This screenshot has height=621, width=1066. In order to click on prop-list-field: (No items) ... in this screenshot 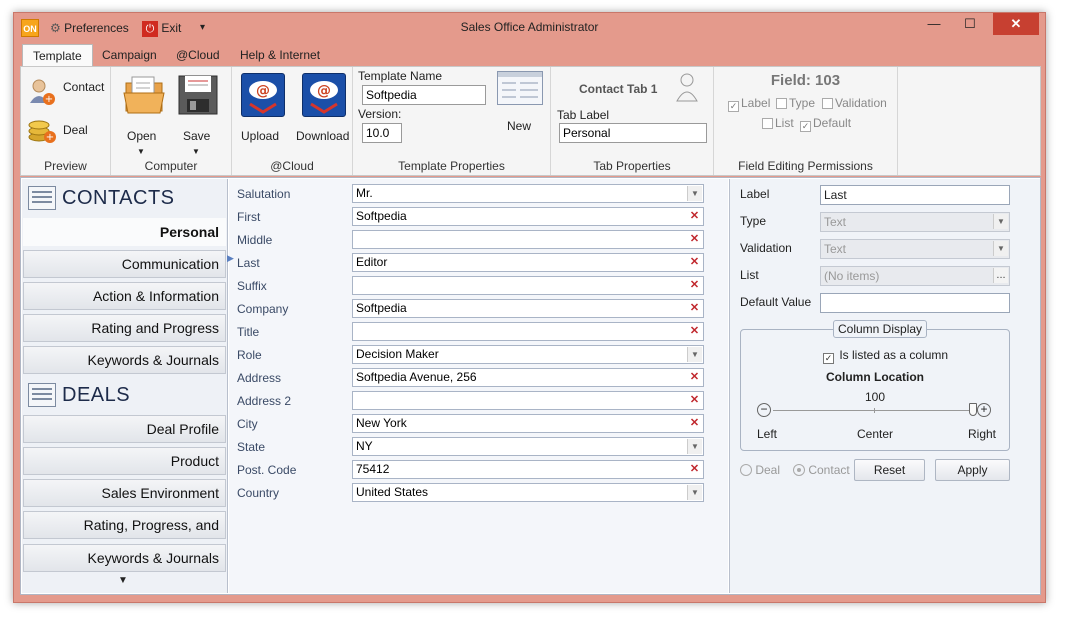, I will do `click(915, 276)`.